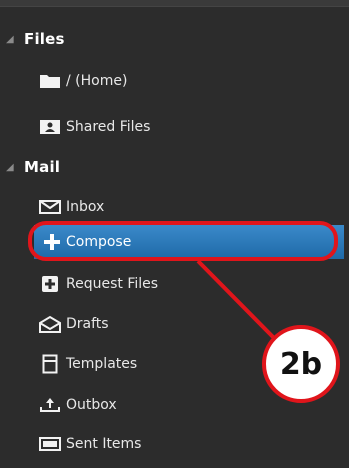 Image resolution: width=349 pixels, height=468 pixels. What do you see at coordinates (301, 364) in the screenshot?
I see `annotation-badge: 2b` at bounding box center [301, 364].